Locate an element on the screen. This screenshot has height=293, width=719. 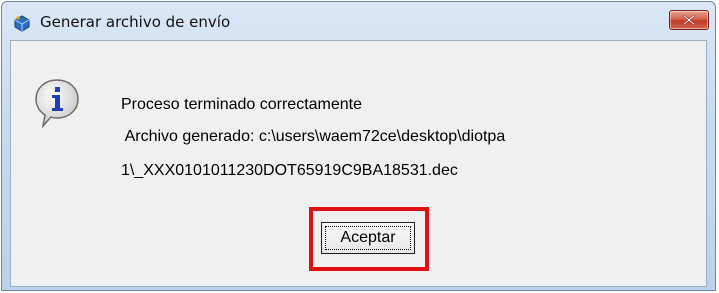
java-cup-icon is located at coordinates (22, 23).